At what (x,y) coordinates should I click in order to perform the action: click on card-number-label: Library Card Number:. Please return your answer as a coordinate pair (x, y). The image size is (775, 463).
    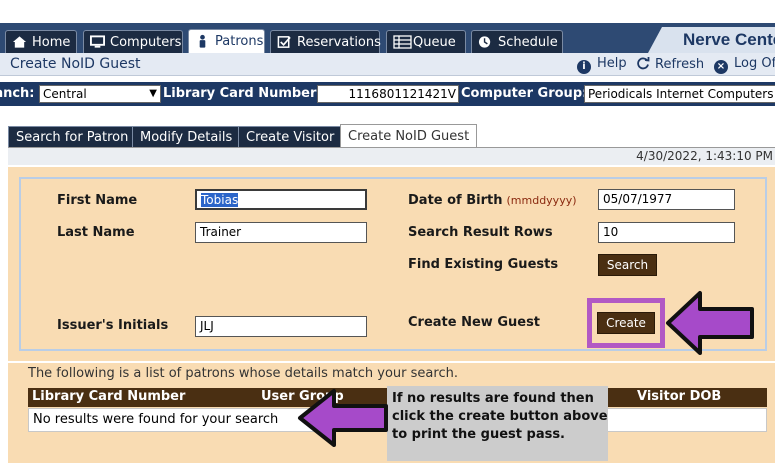
    Looking at the image, I should click on (242, 93).